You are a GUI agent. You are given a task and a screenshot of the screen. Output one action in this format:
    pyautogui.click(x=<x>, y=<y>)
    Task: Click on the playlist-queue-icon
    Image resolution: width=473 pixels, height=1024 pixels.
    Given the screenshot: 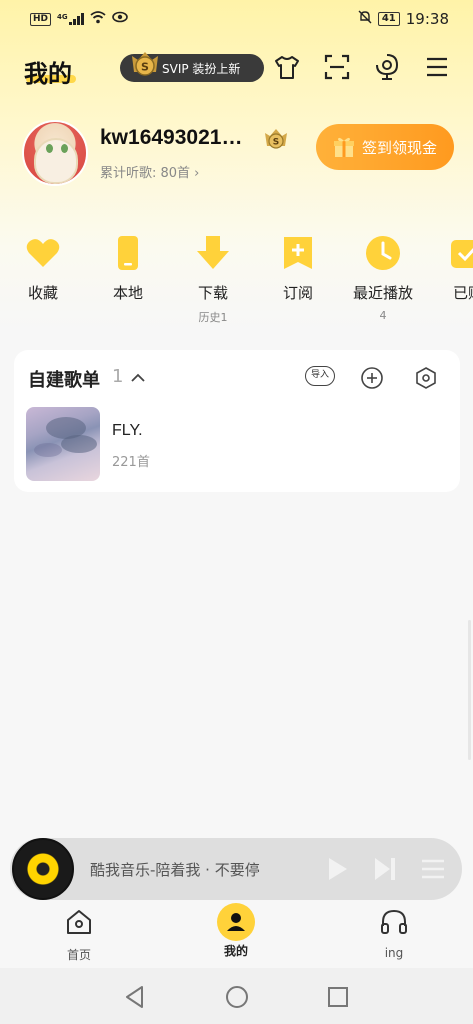 What is the action you would take?
    pyautogui.click(x=433, y=869)
    